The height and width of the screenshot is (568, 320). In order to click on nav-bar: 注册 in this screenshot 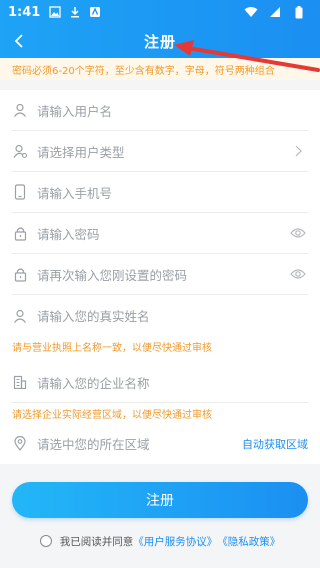, I will do `click(160, 41)`.